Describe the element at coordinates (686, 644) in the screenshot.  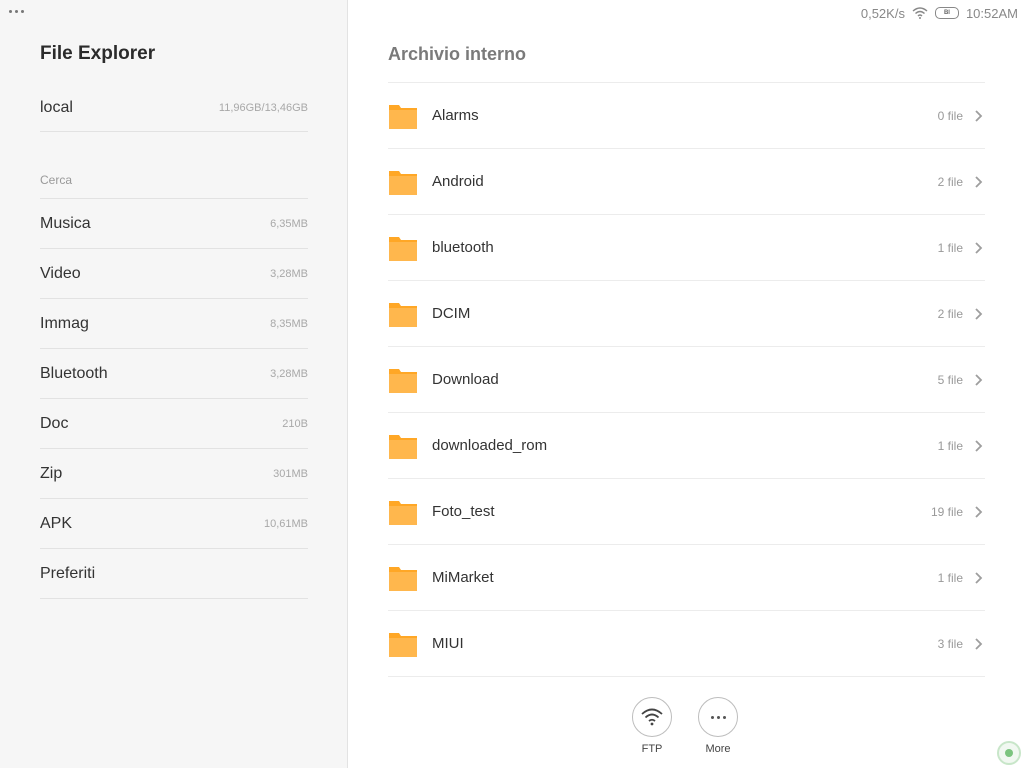
I see `folder-row: MIUI 3 file` at that location.